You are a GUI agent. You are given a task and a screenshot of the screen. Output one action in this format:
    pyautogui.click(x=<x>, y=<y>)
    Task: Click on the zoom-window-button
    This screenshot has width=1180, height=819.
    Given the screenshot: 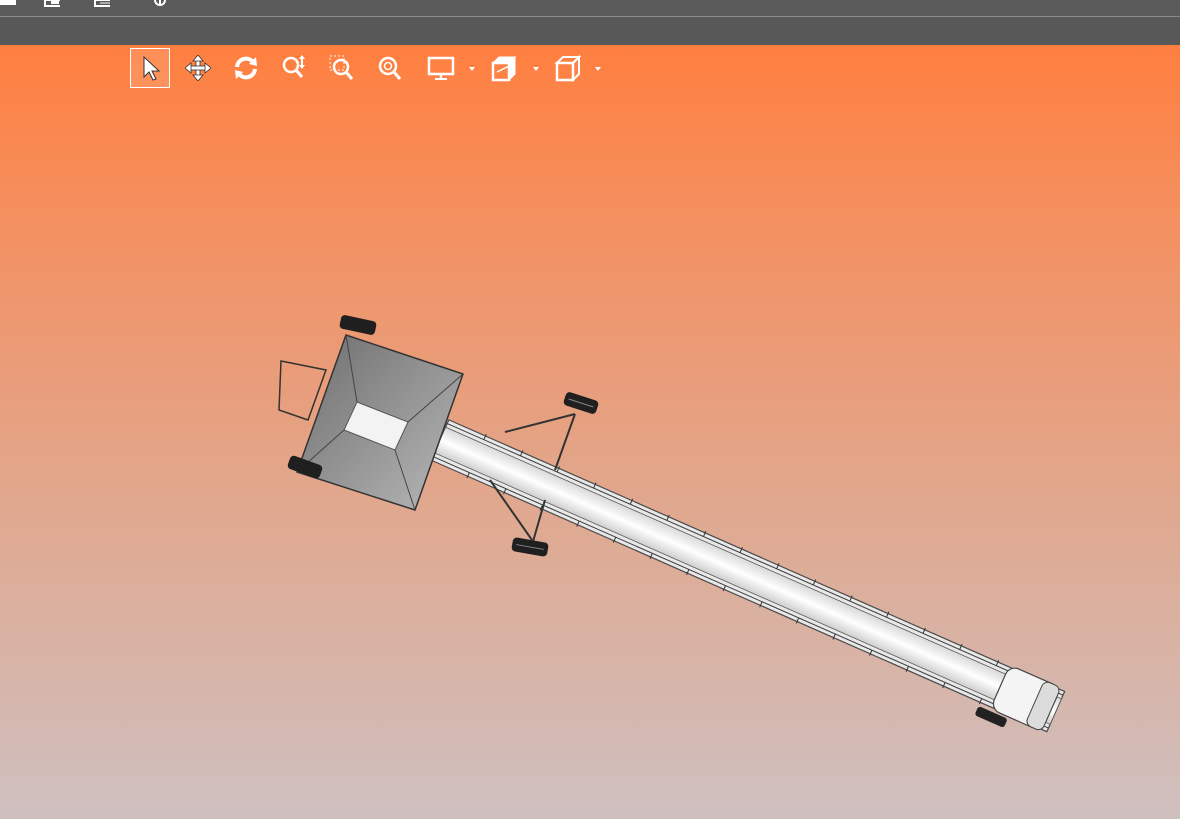 What is the action you would take?
    pyautogui.click(x=342, y=68)
    